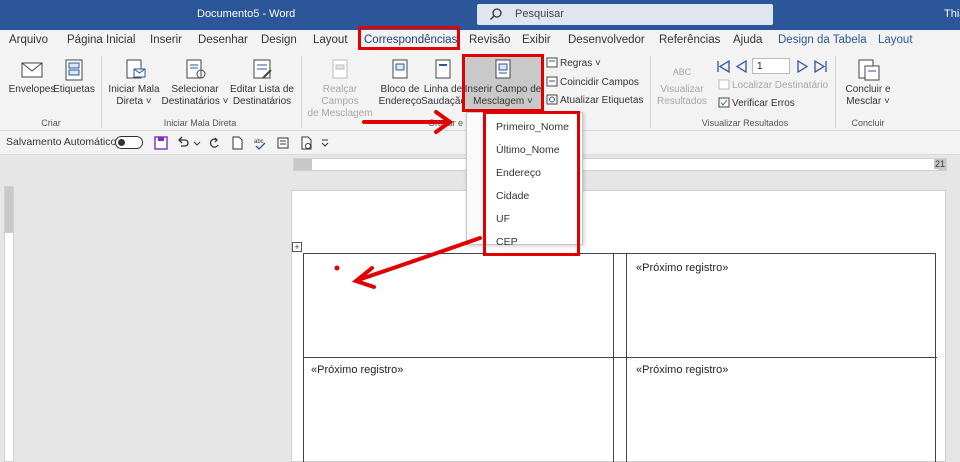 The image size is (960, 462). I want to click on undo-icon, so click(183, 143).